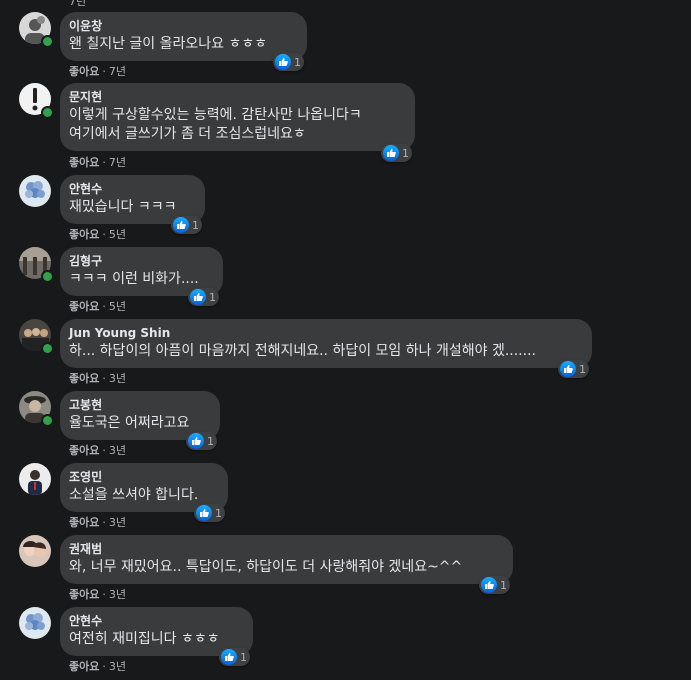  Describe the element at coordinates (138, 405) in the screenshot. I see `comment-author: 고봉현` at that location.